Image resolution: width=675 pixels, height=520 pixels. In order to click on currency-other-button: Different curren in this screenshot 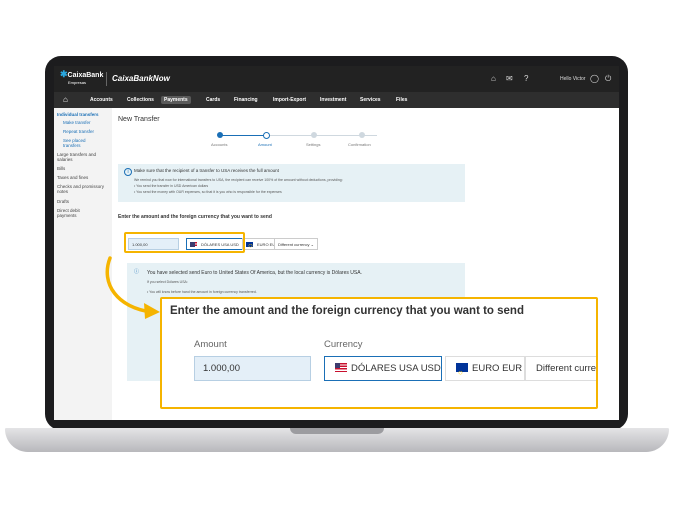, I will do `click(560, 368)`.